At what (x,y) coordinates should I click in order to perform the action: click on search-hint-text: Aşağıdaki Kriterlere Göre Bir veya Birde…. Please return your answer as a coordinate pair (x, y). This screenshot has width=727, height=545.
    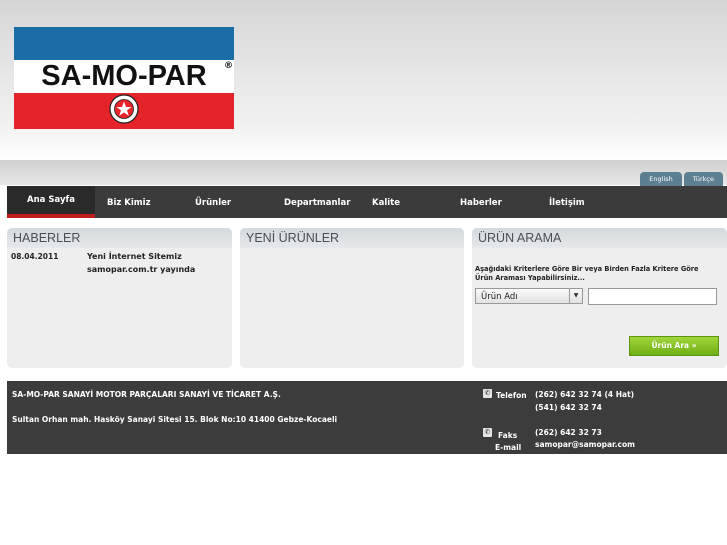
    Looking at the image, I should click on (587, 273).